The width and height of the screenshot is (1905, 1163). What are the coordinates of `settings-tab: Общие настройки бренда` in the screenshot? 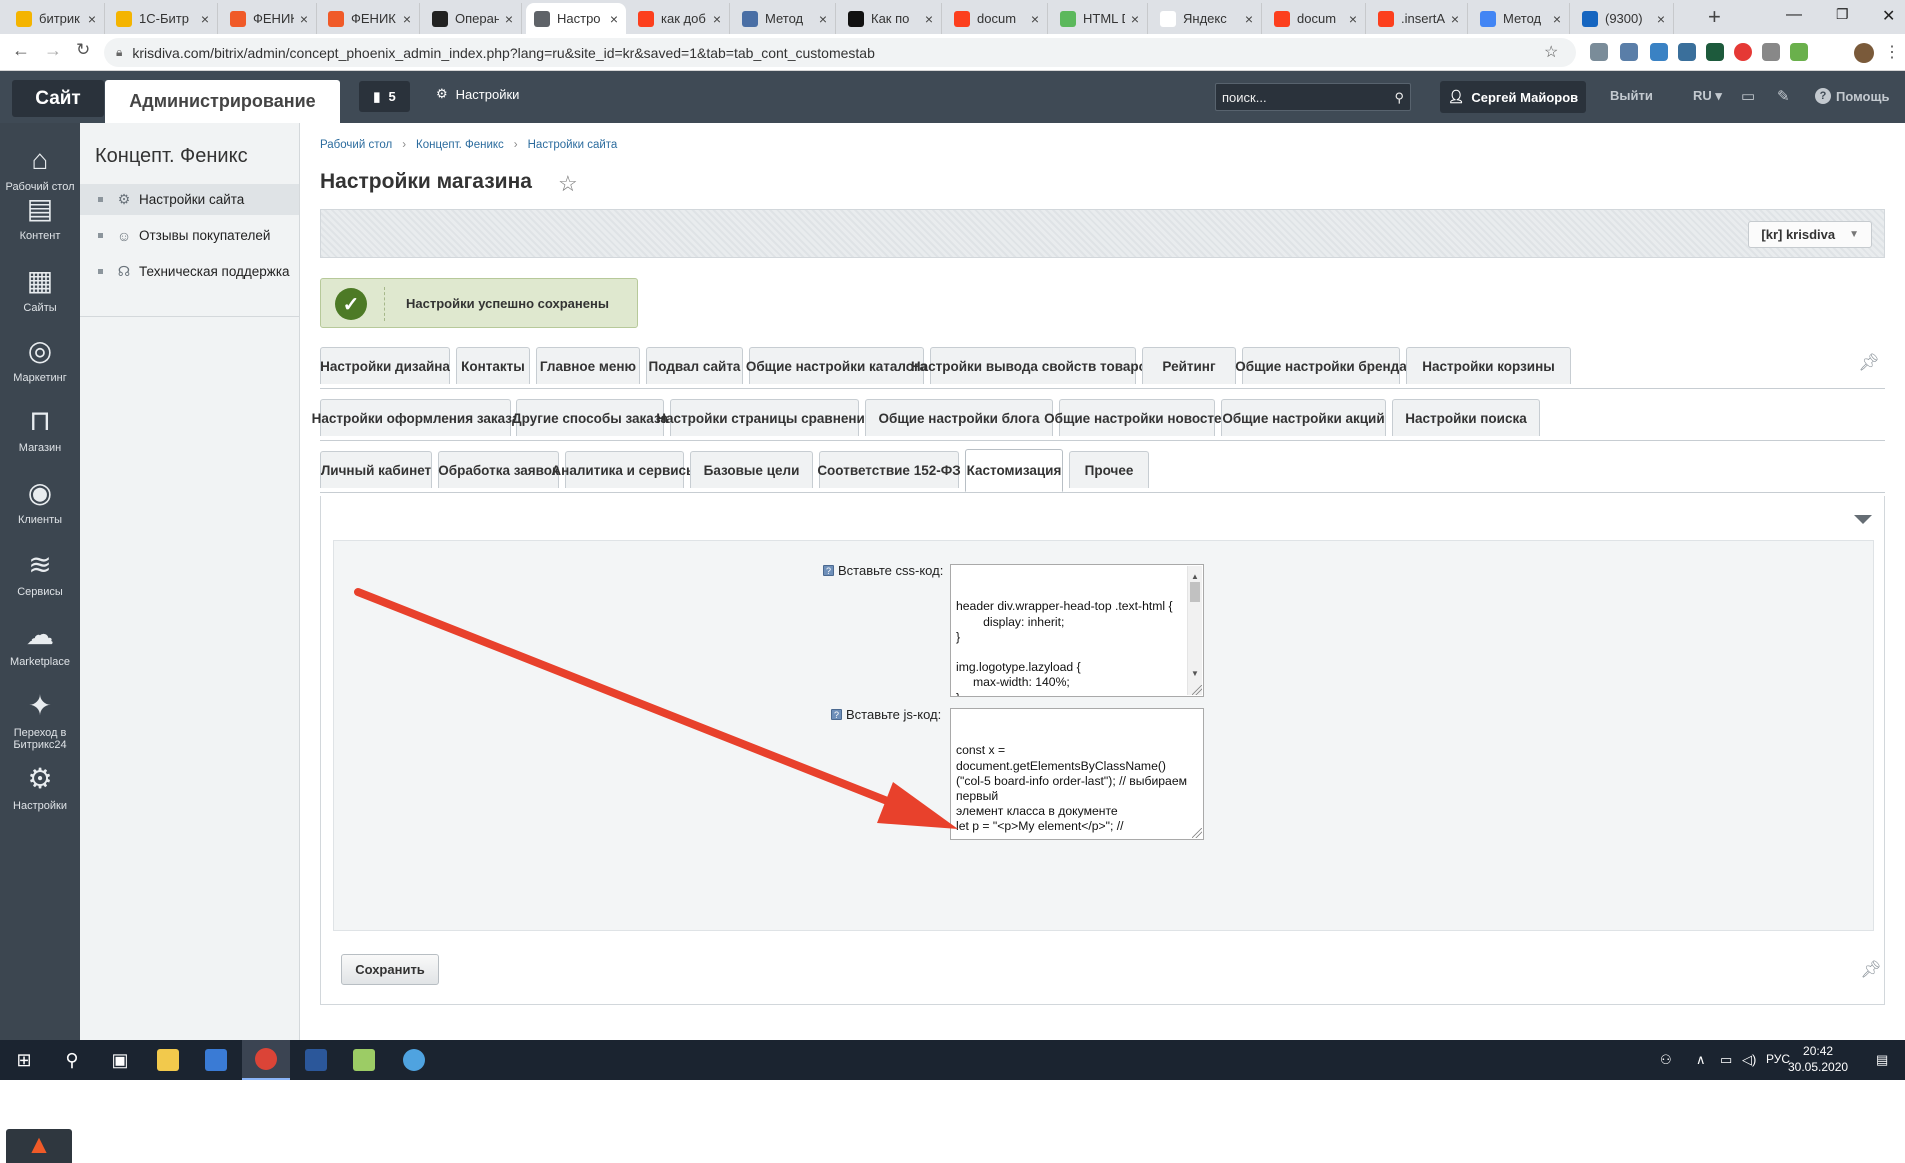 It's located at (1321, 365).